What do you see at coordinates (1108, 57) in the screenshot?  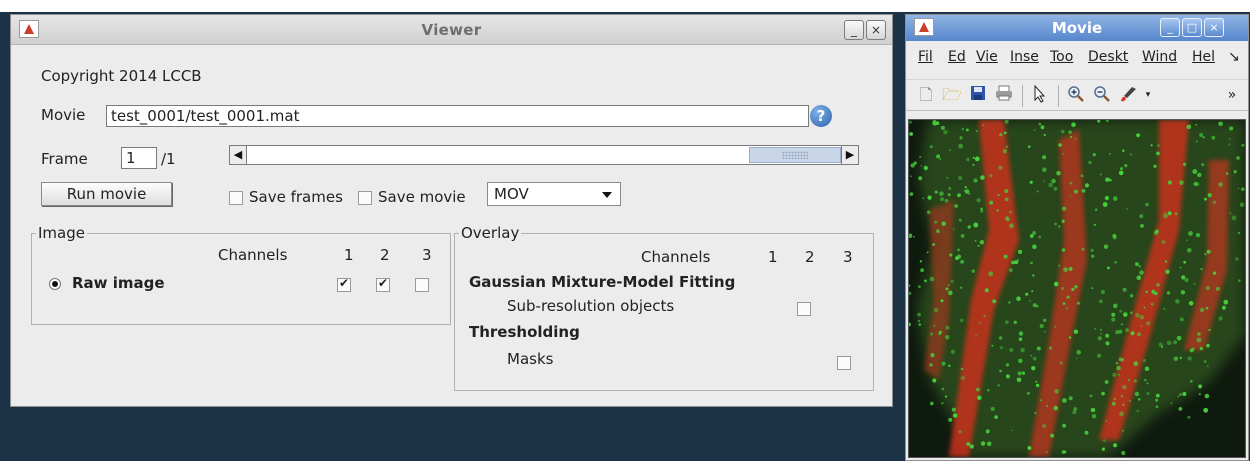 I see `menu-desktop: Deskt` at bounding box center [1108, 57].